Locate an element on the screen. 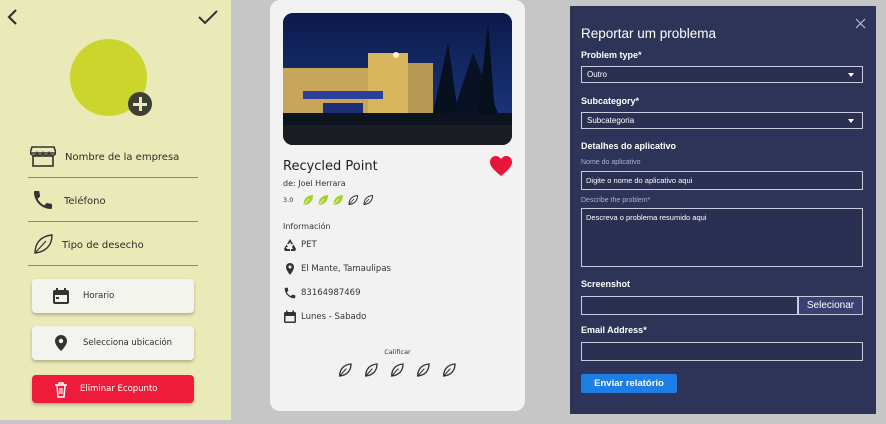 This screenshot has width=886, height=424. delete-ecopoint-label: Eliminar Ecopunto is located at coordinates (119, 389).